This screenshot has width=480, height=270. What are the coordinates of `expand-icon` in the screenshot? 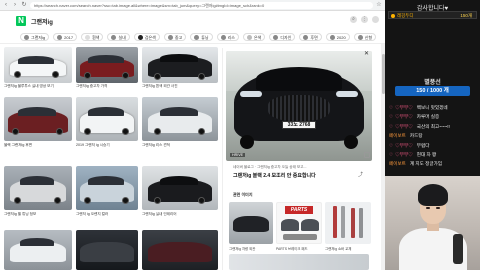 It's located at (367, 155).